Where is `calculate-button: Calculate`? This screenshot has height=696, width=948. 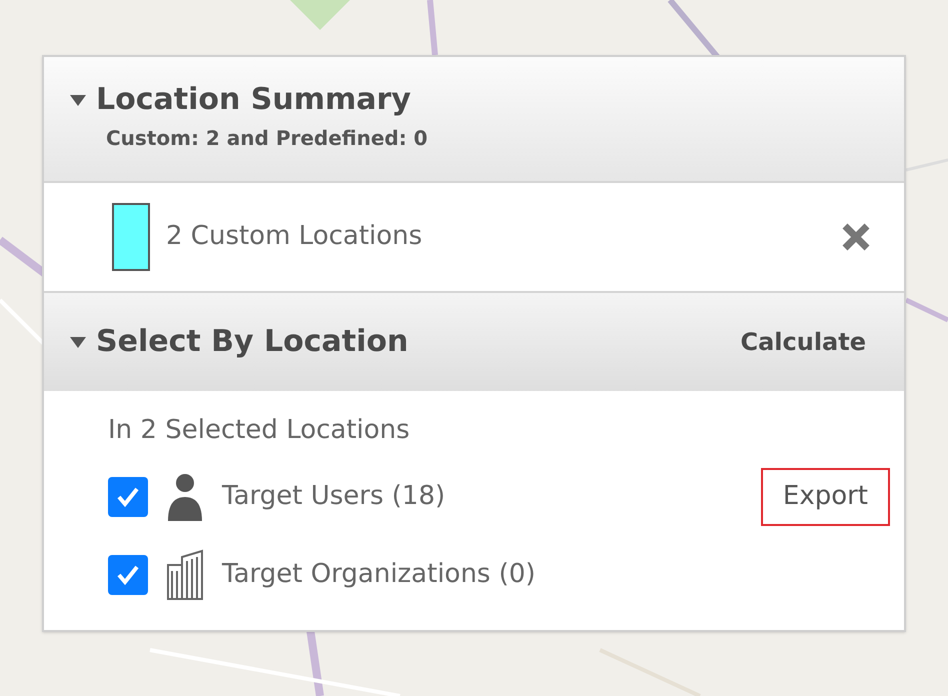
calculate-button: Calculate is located at coordinates (803, 342).